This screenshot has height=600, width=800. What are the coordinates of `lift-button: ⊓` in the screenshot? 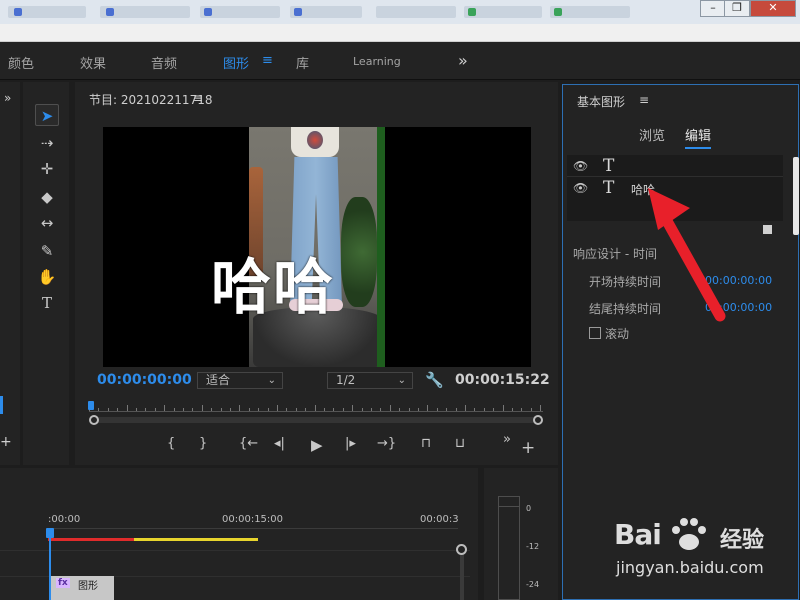 It's located at (426, 443).